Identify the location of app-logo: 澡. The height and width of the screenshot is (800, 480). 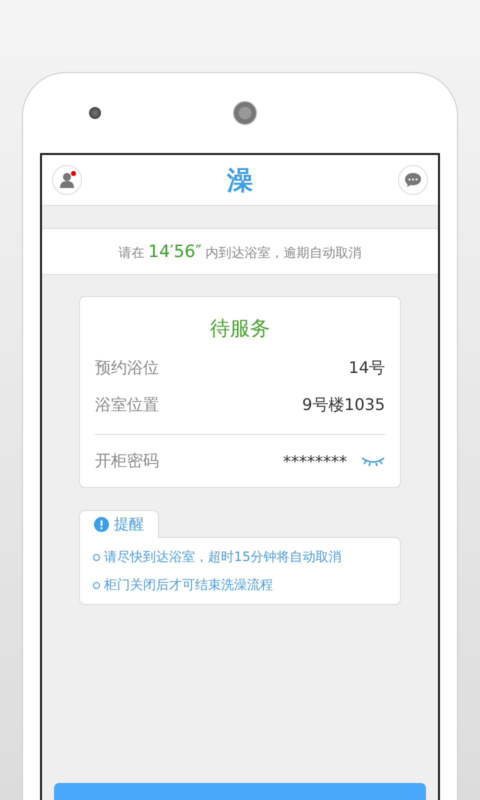
(240, 181).